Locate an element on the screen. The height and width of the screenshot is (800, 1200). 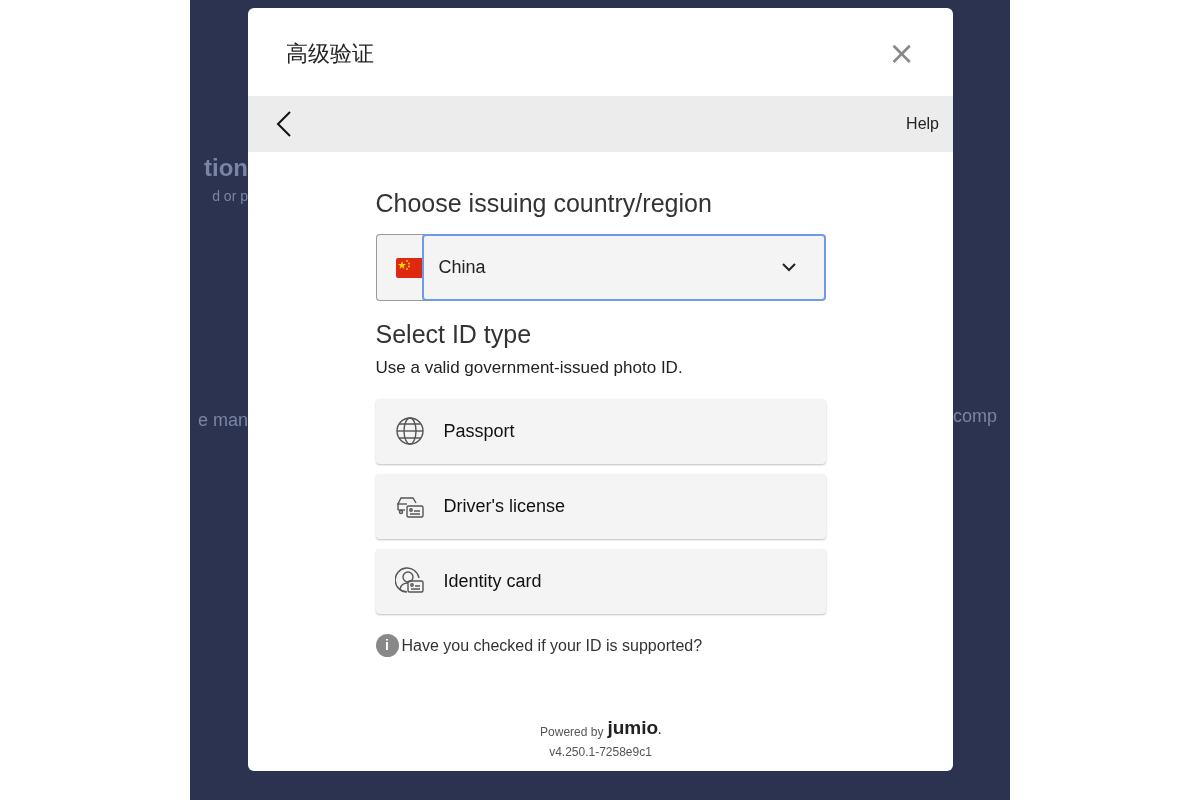
subtitle: Use a valid government-issued photo ID. is located at coordinates (529, 368).